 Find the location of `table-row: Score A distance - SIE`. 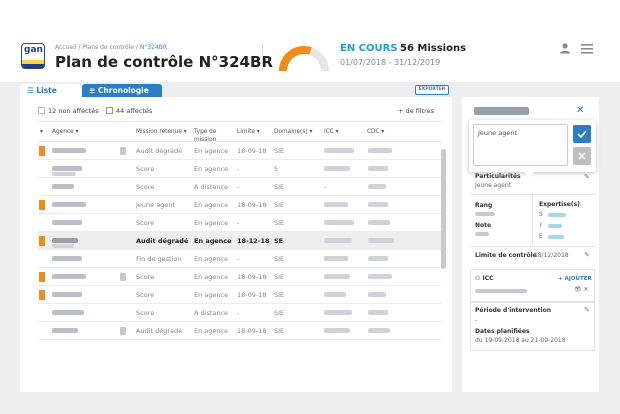

table-row: Score A distance - SIE is located at coordinates (240, 313).